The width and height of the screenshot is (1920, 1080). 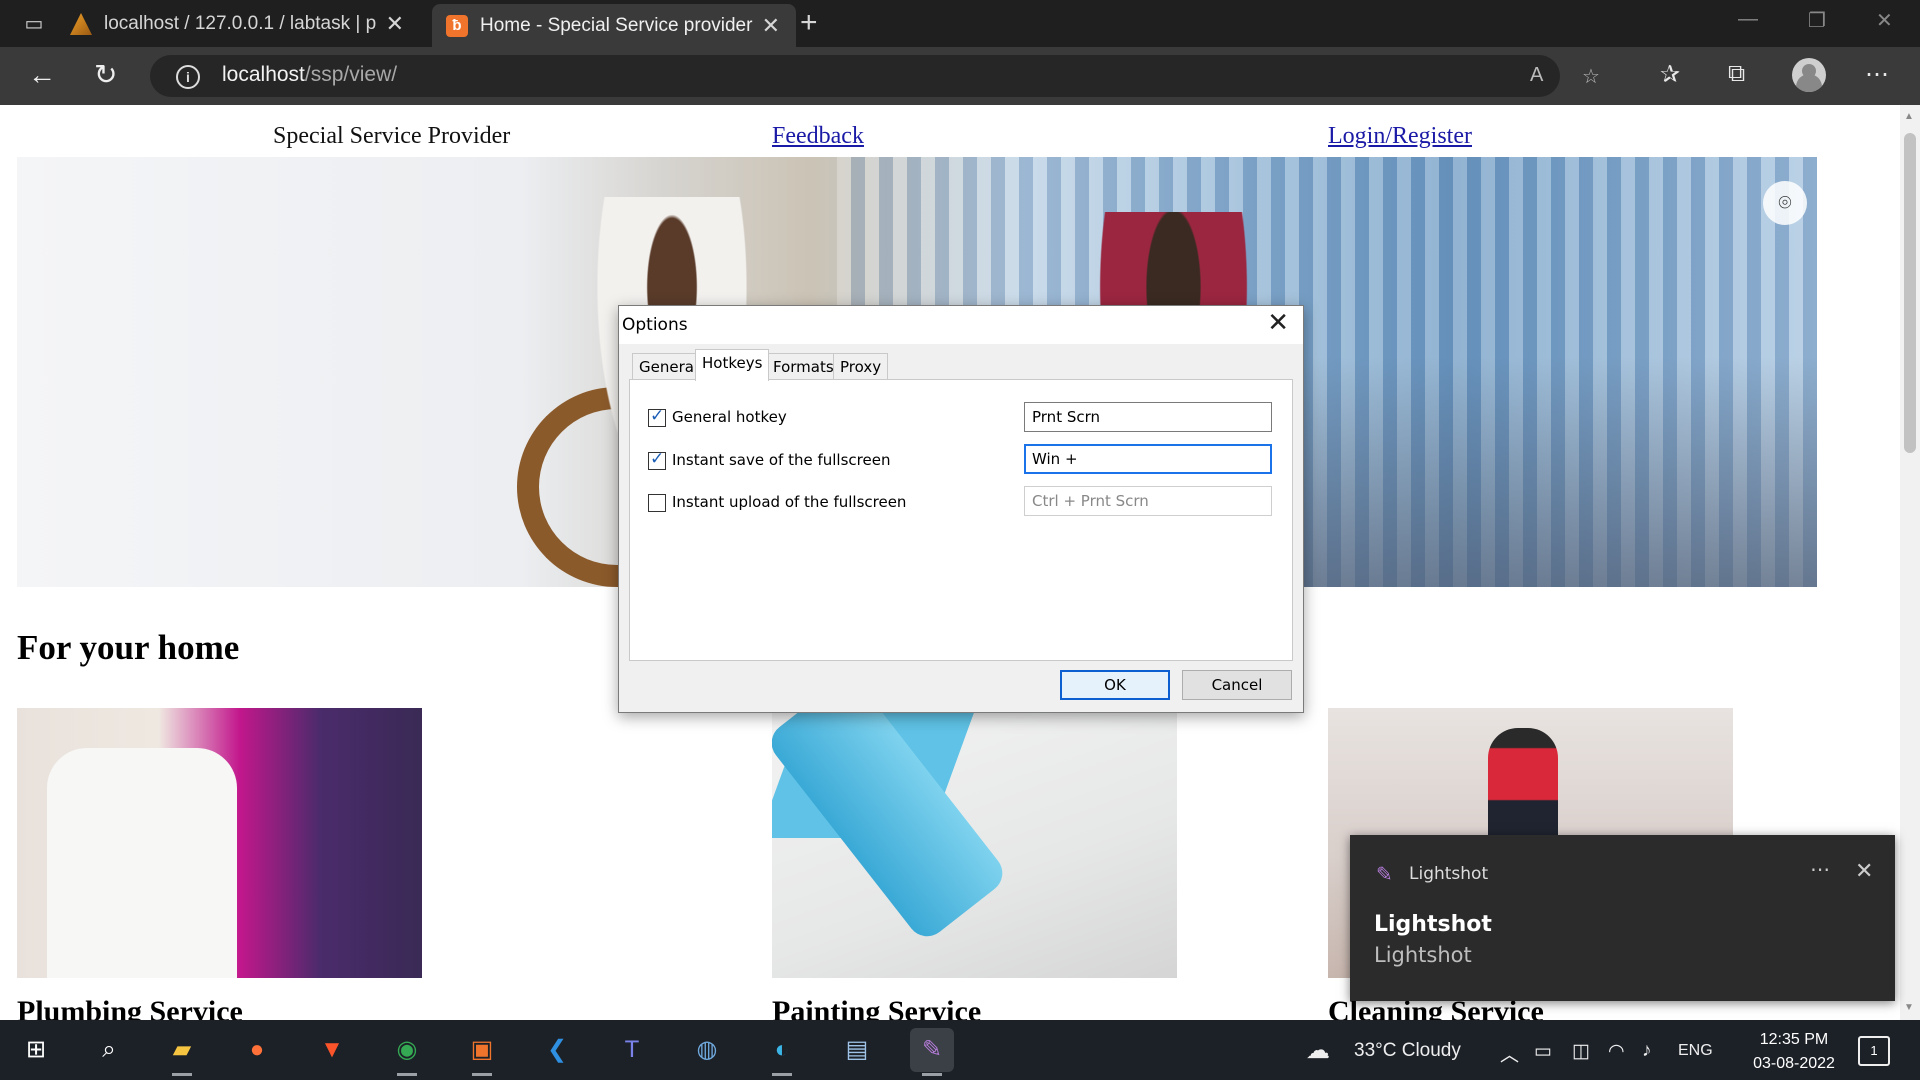 What do you see at coordinates (1407, 1051) in the screenshot?
I see `weather-text: 33°C Cloudy` at bounding box center [1407, 1051].